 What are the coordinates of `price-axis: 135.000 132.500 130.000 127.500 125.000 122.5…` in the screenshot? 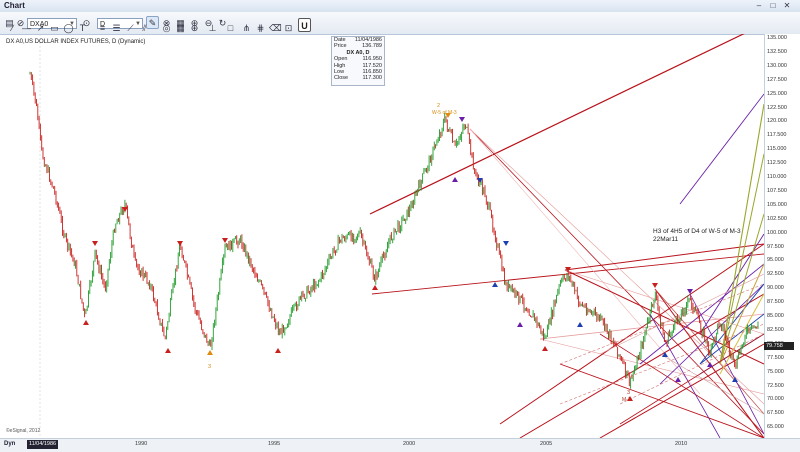 It's located at (782, 236).